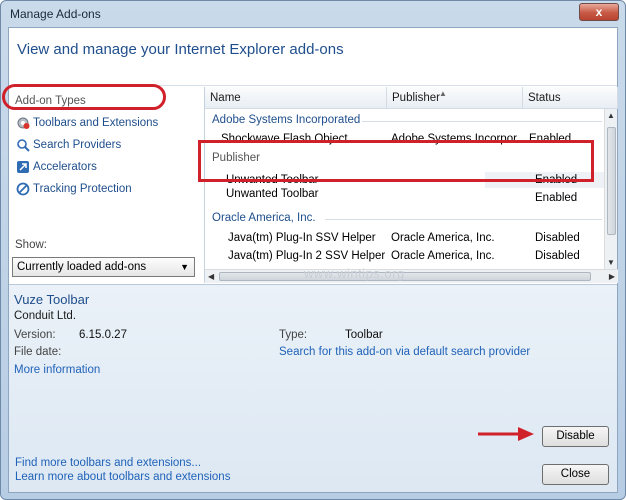  I want to click on chevron-down-icon: ▼, so click(184, 267).